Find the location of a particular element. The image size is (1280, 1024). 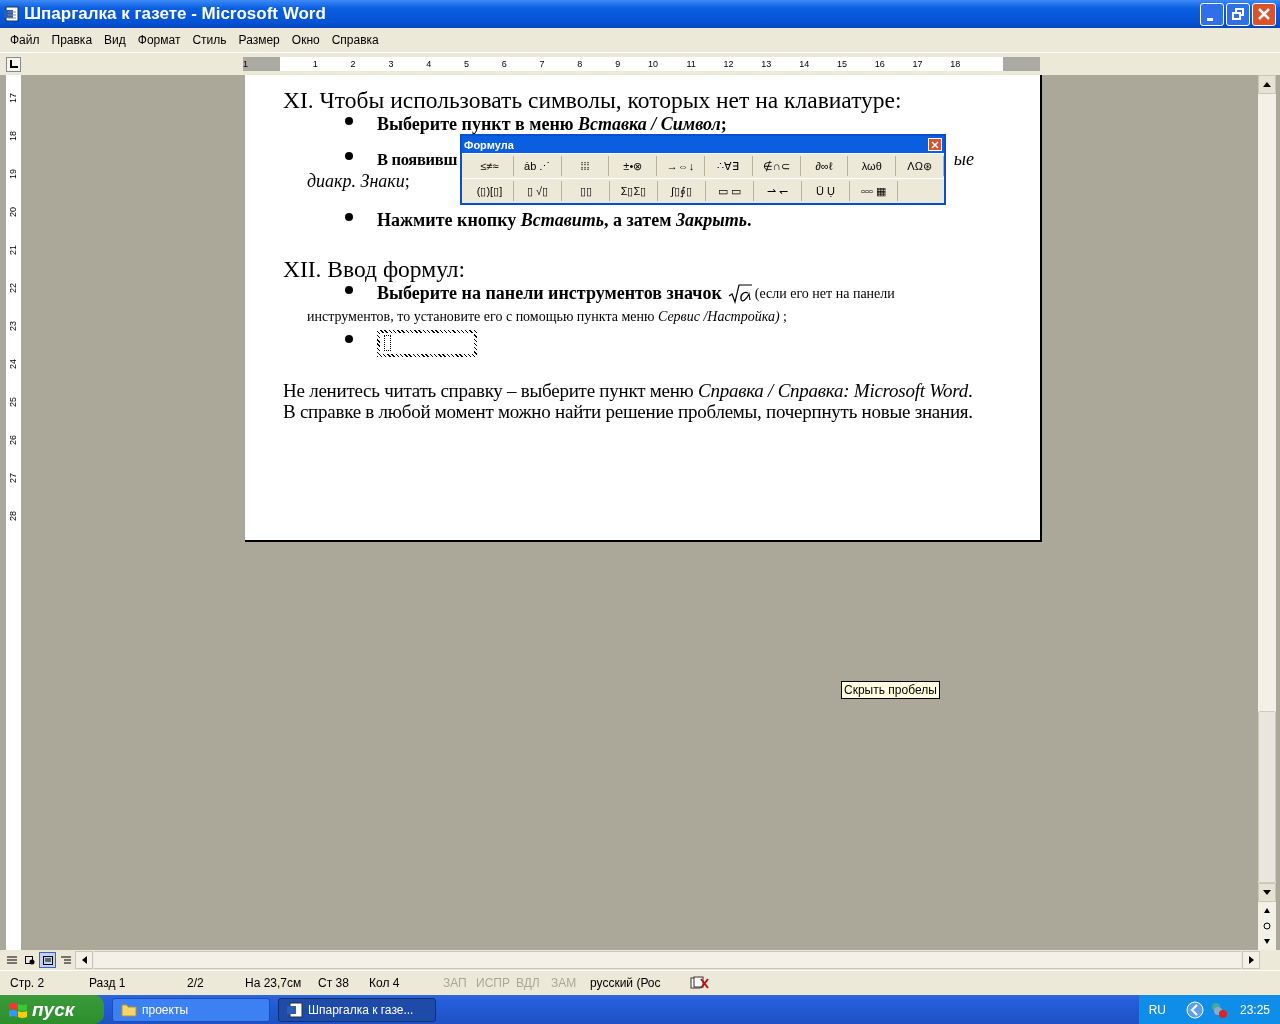

status-field: ИСПР is located at coordinates (496, 983).